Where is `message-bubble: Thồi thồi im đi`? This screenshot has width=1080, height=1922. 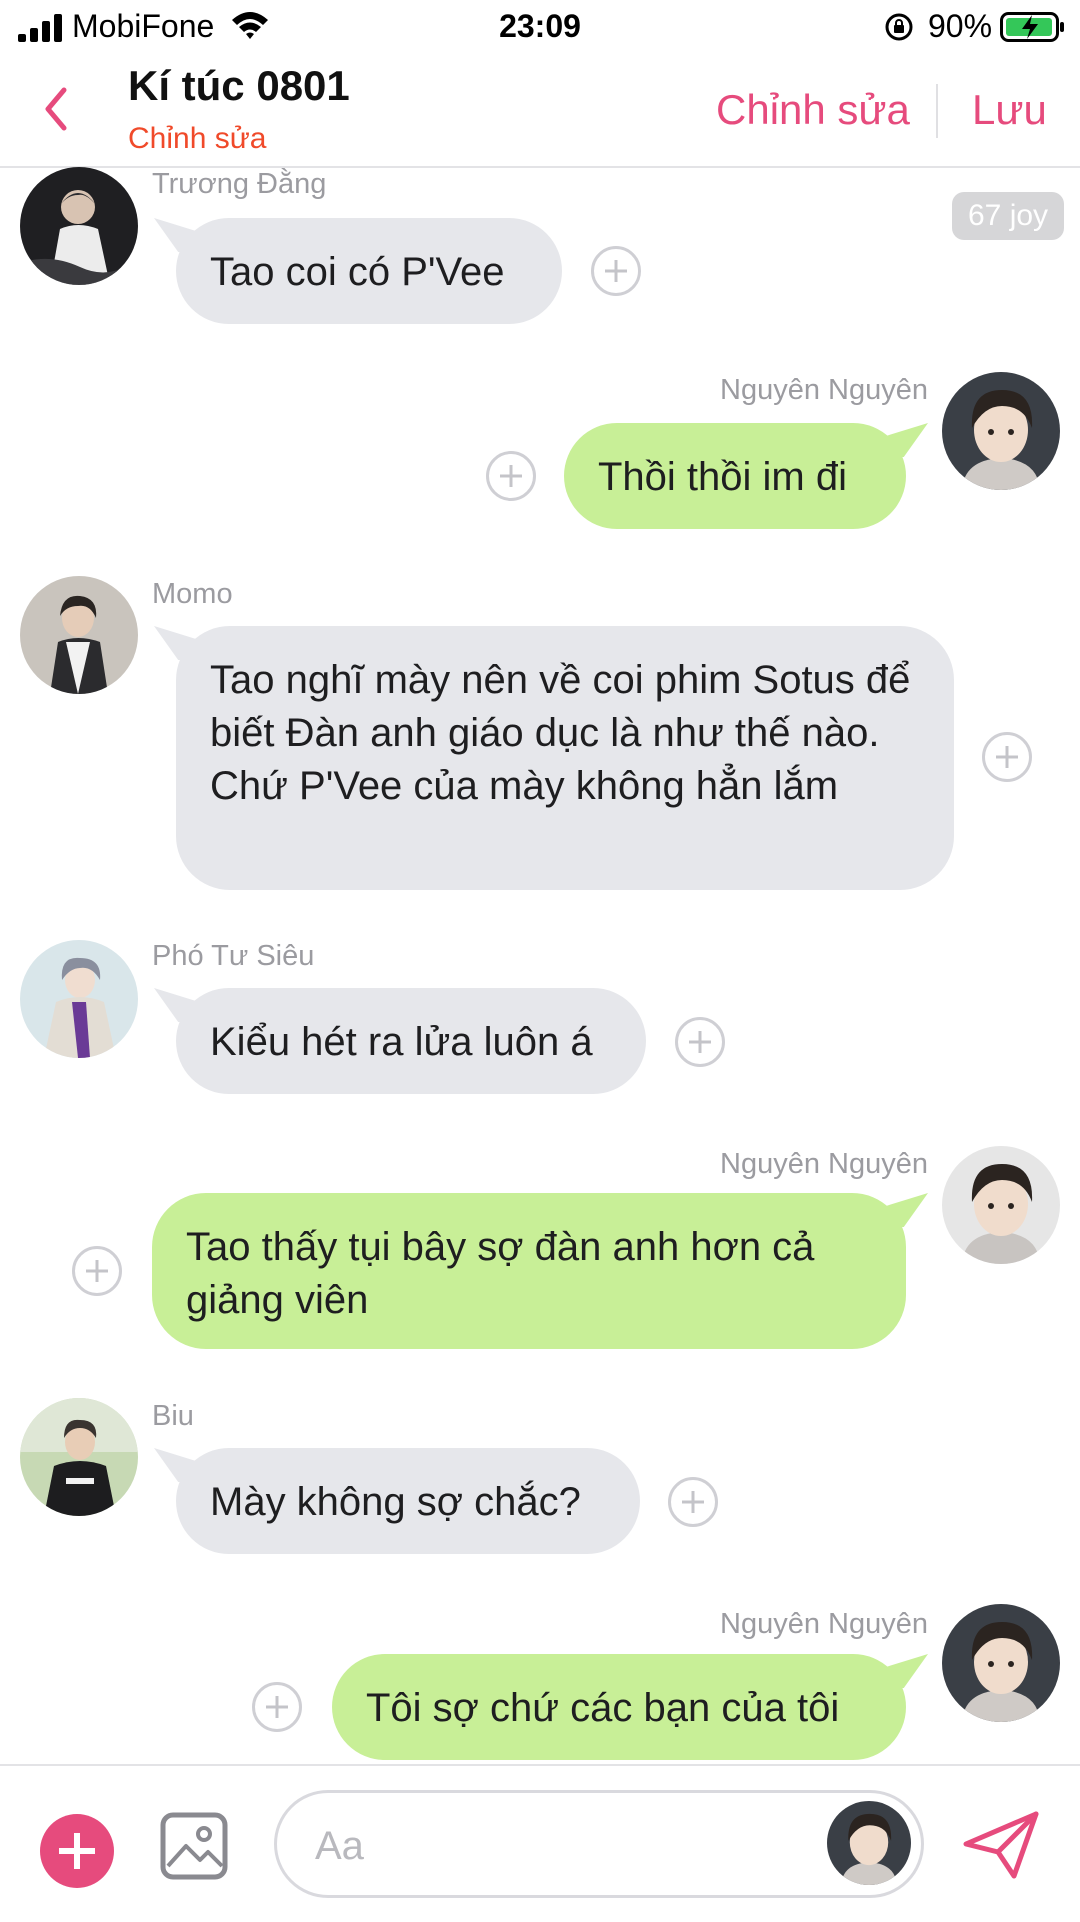 message-bubble: Thồi thồi im đi is located at coordinates (735, 476).